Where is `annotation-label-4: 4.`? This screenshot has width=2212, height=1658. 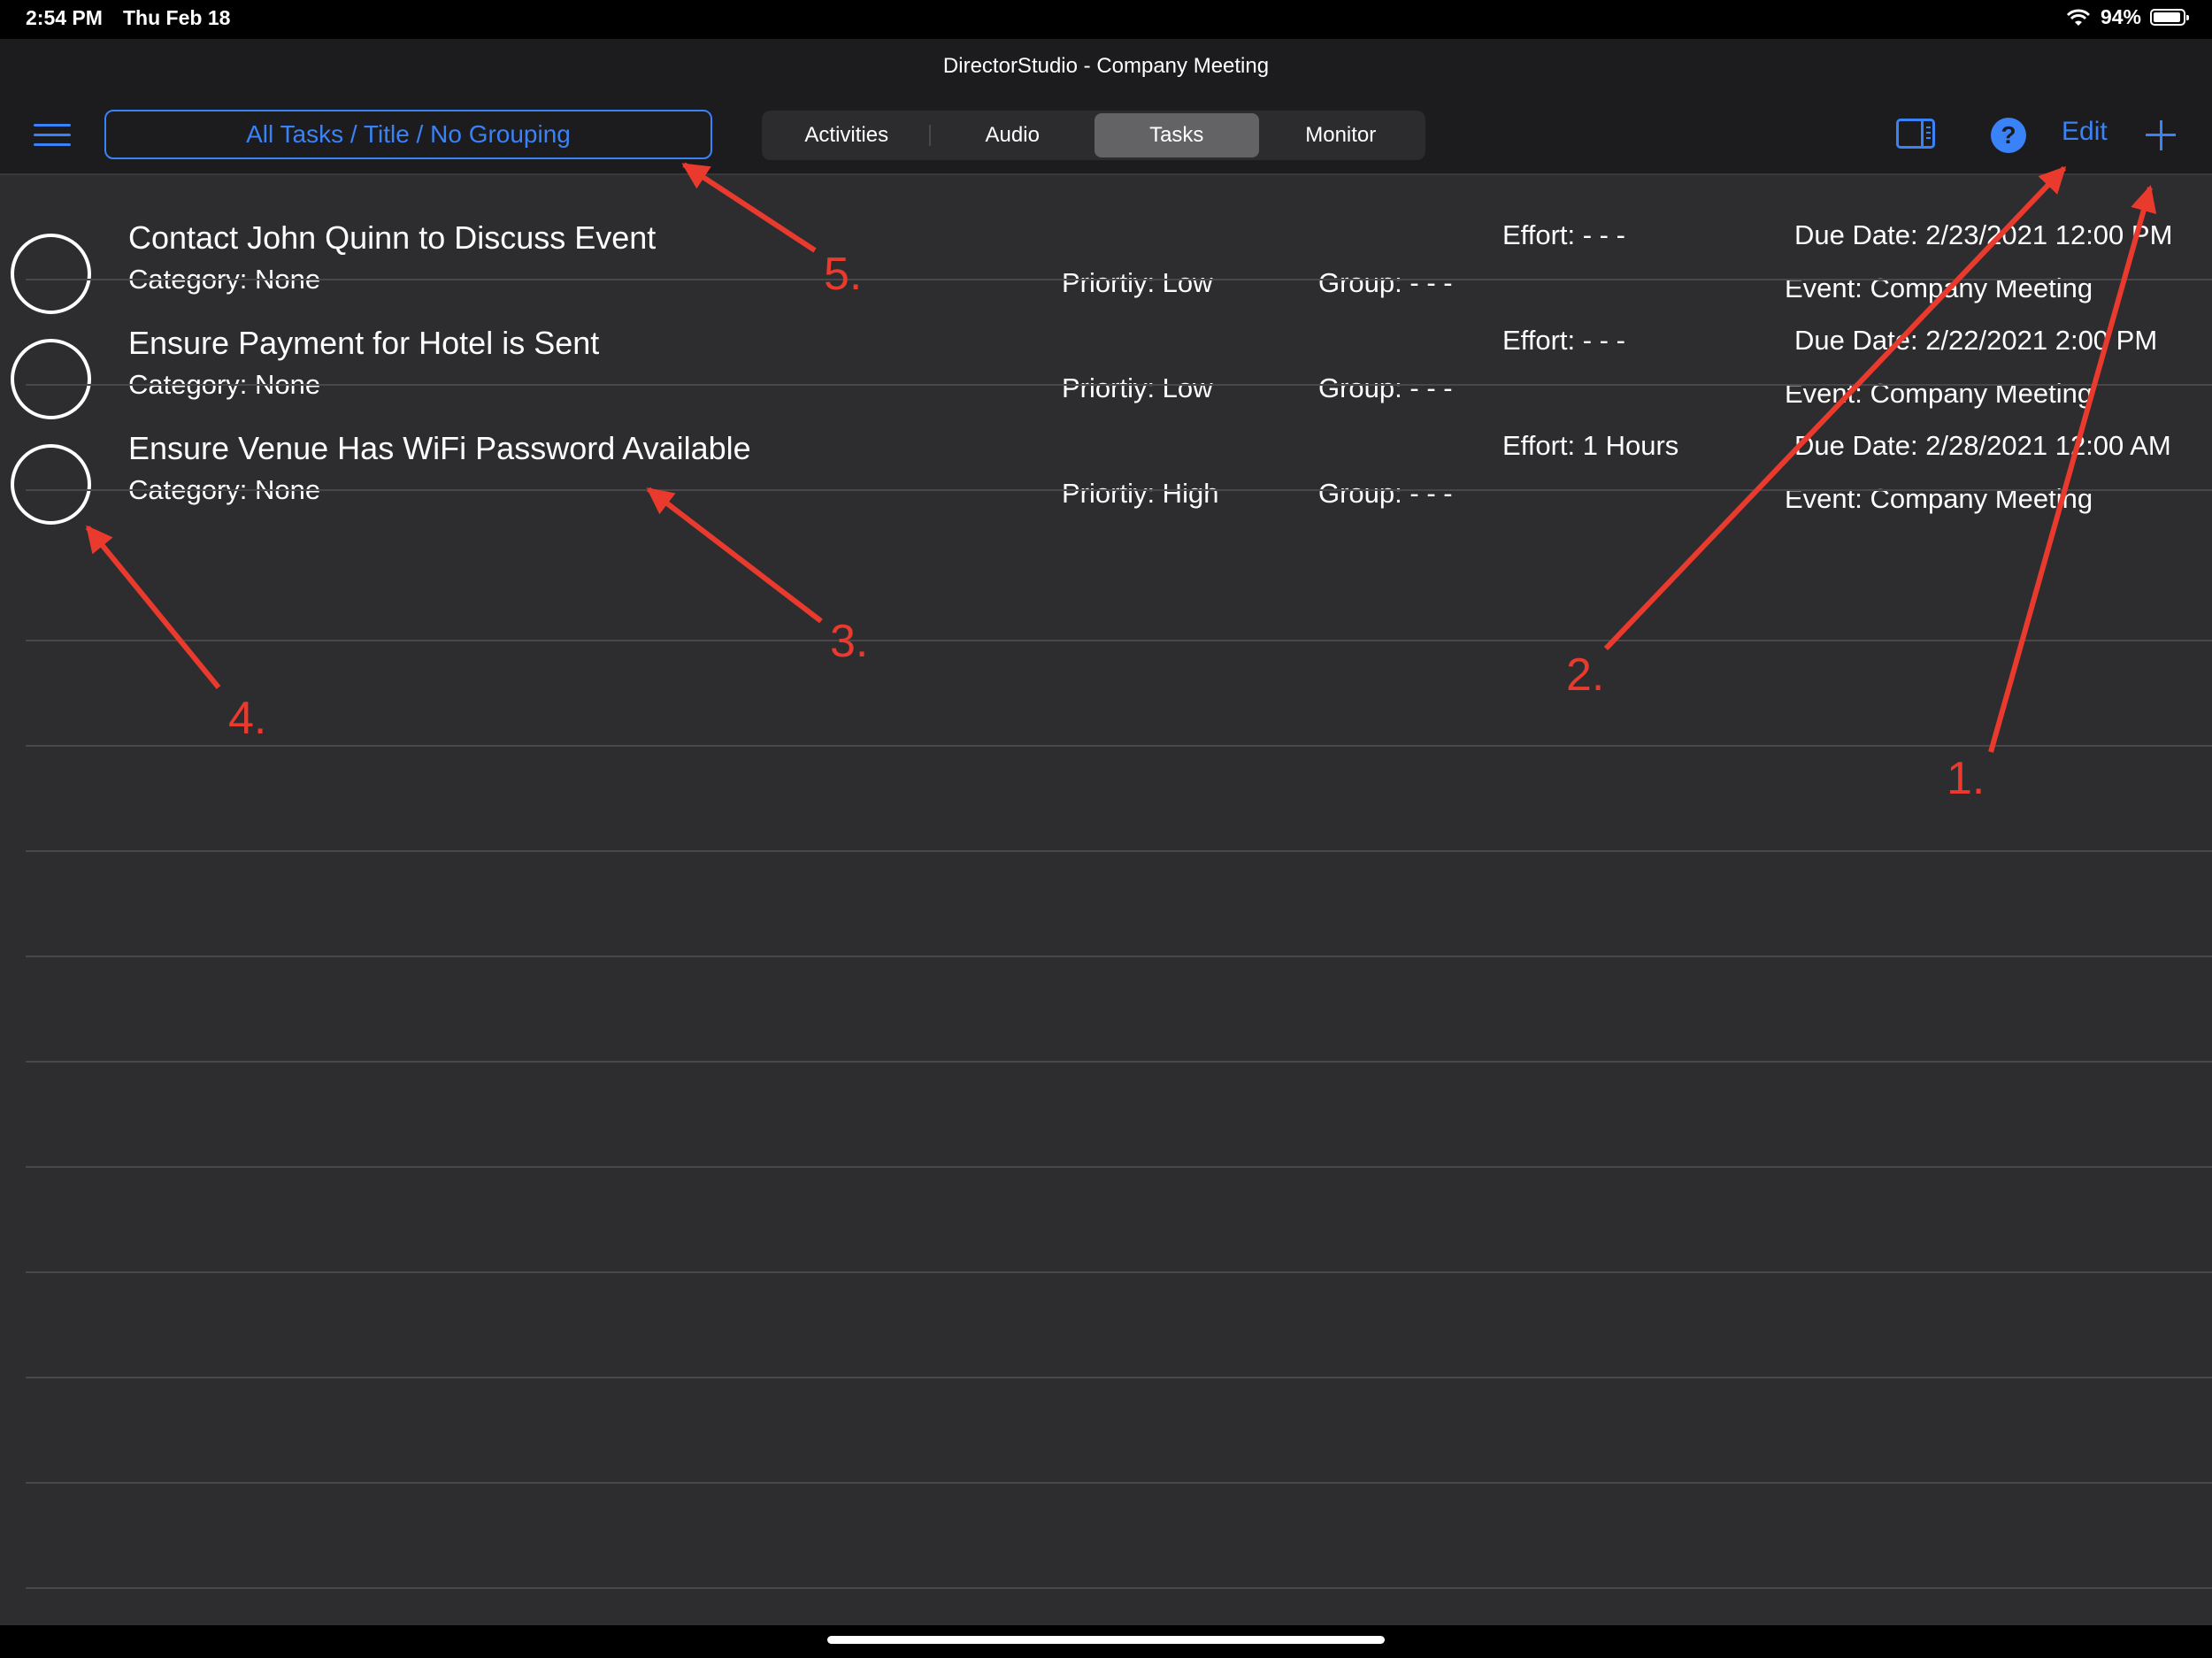 annotation-label-4: 4. is located at coordinates (248, 718).